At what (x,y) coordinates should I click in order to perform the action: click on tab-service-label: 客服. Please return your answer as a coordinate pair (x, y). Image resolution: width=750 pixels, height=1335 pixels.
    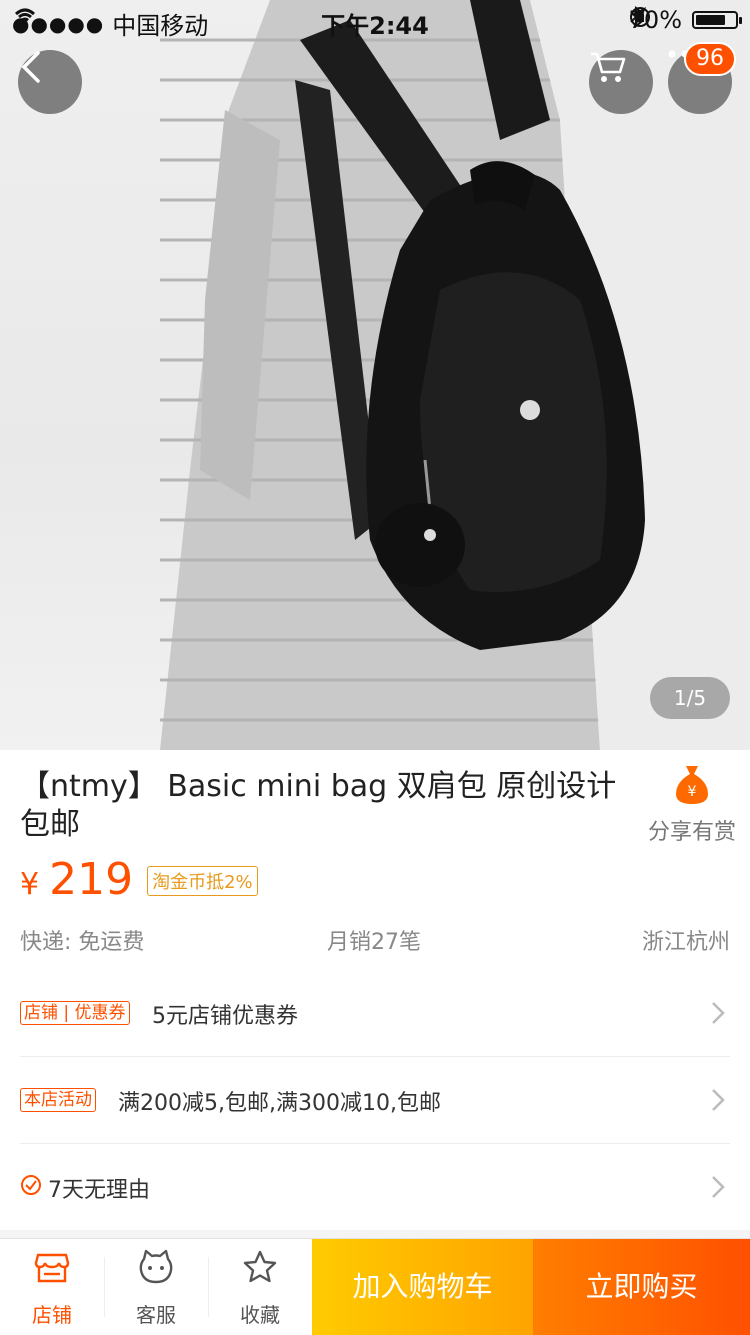
    Looking at the image, I should click on (156, 1315).